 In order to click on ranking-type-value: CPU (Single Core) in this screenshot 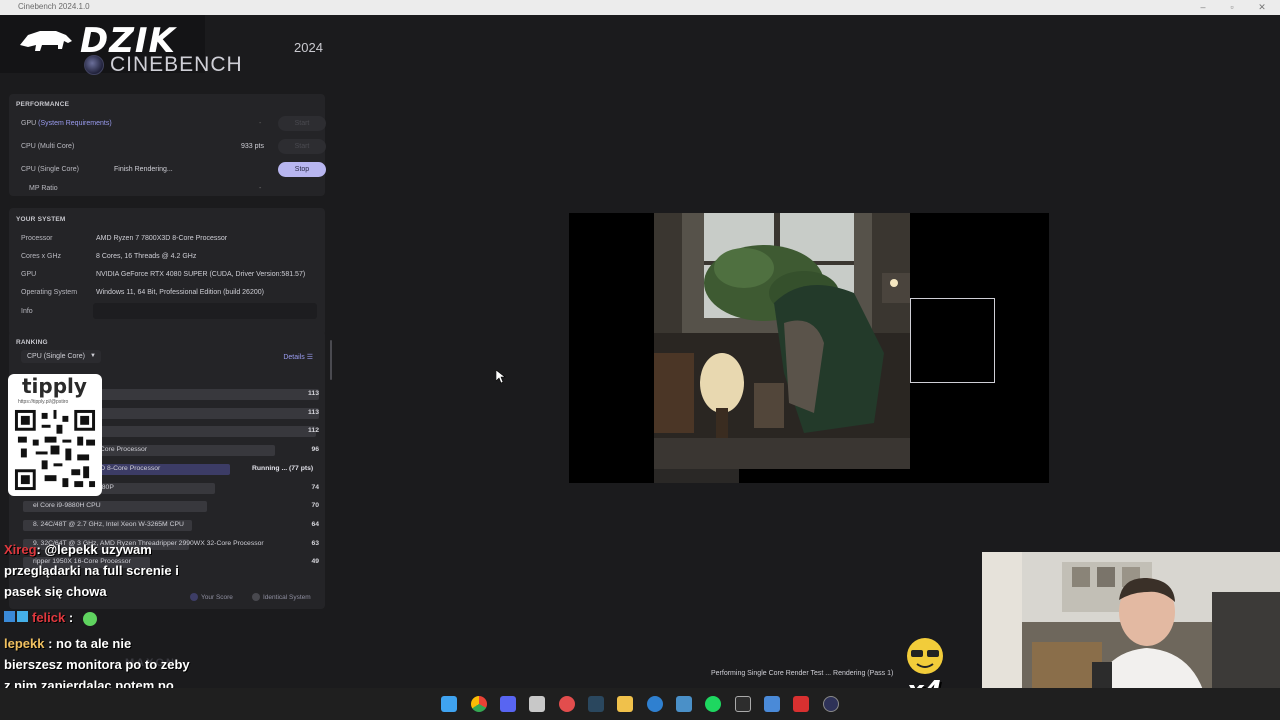, I will do `click(56, 356)`.